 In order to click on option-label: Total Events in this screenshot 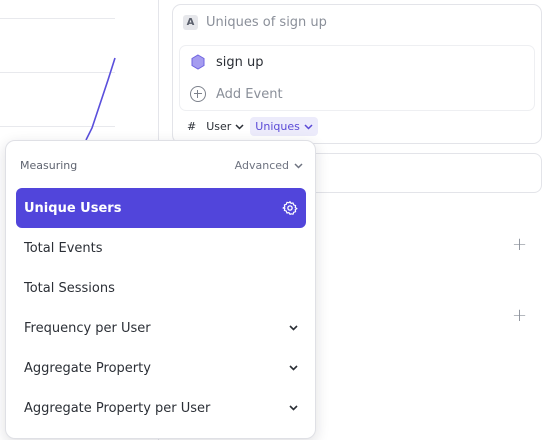, I will do `click(63, 248)`.